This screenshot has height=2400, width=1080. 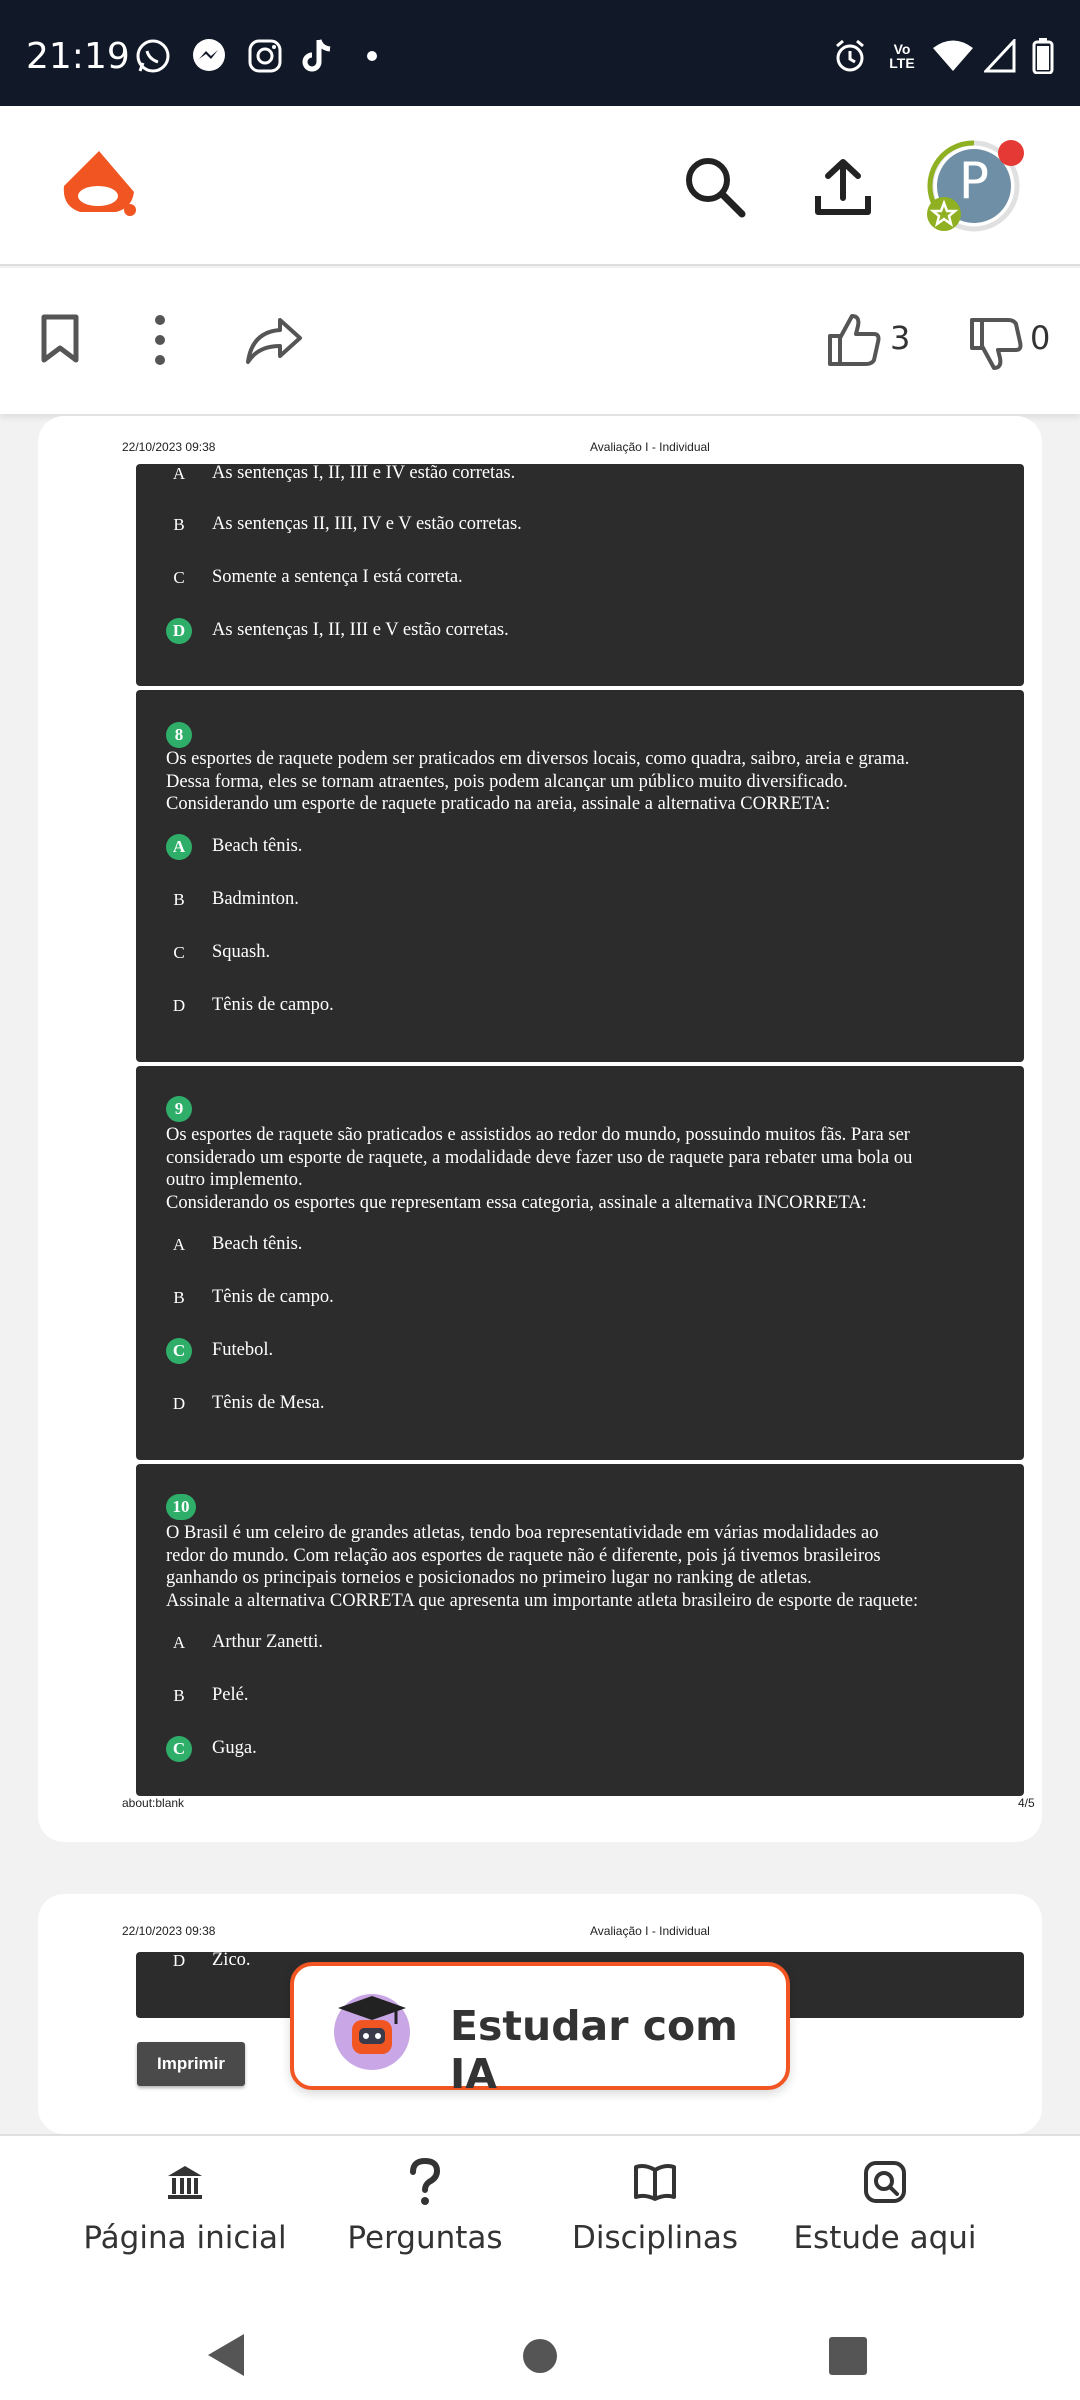 I want to click on more-options-icon, so click(x=160, y=342).